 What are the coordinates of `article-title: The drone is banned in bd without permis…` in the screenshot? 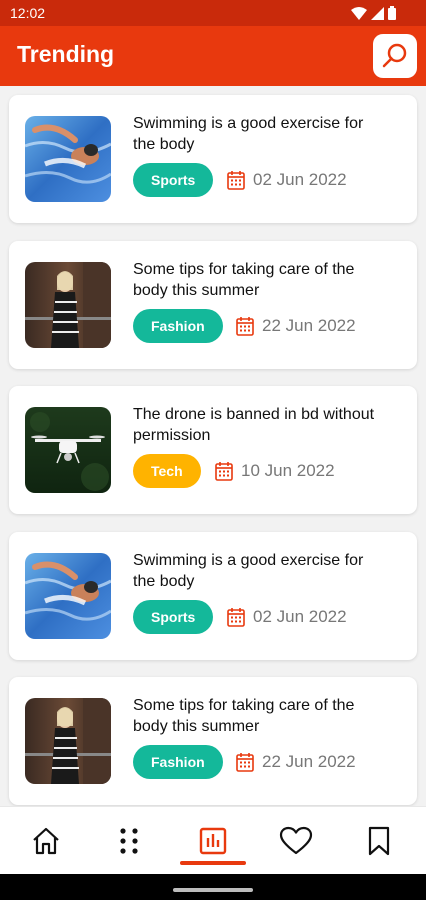 It's located at (254, 425).